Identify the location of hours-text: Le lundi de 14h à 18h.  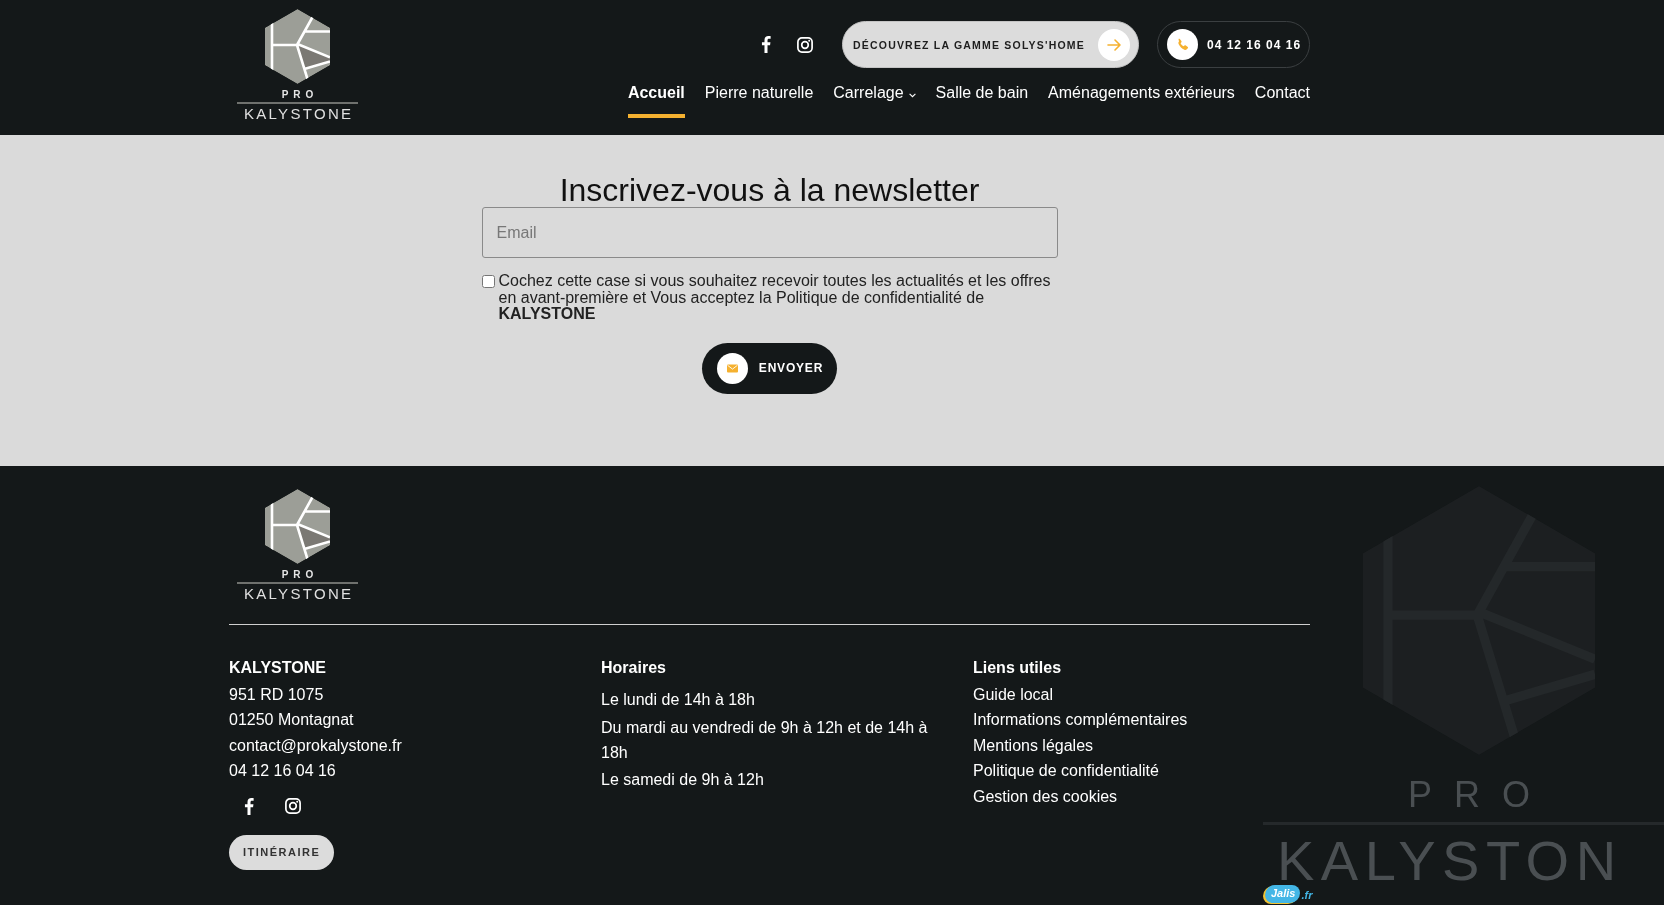
(678, 700).